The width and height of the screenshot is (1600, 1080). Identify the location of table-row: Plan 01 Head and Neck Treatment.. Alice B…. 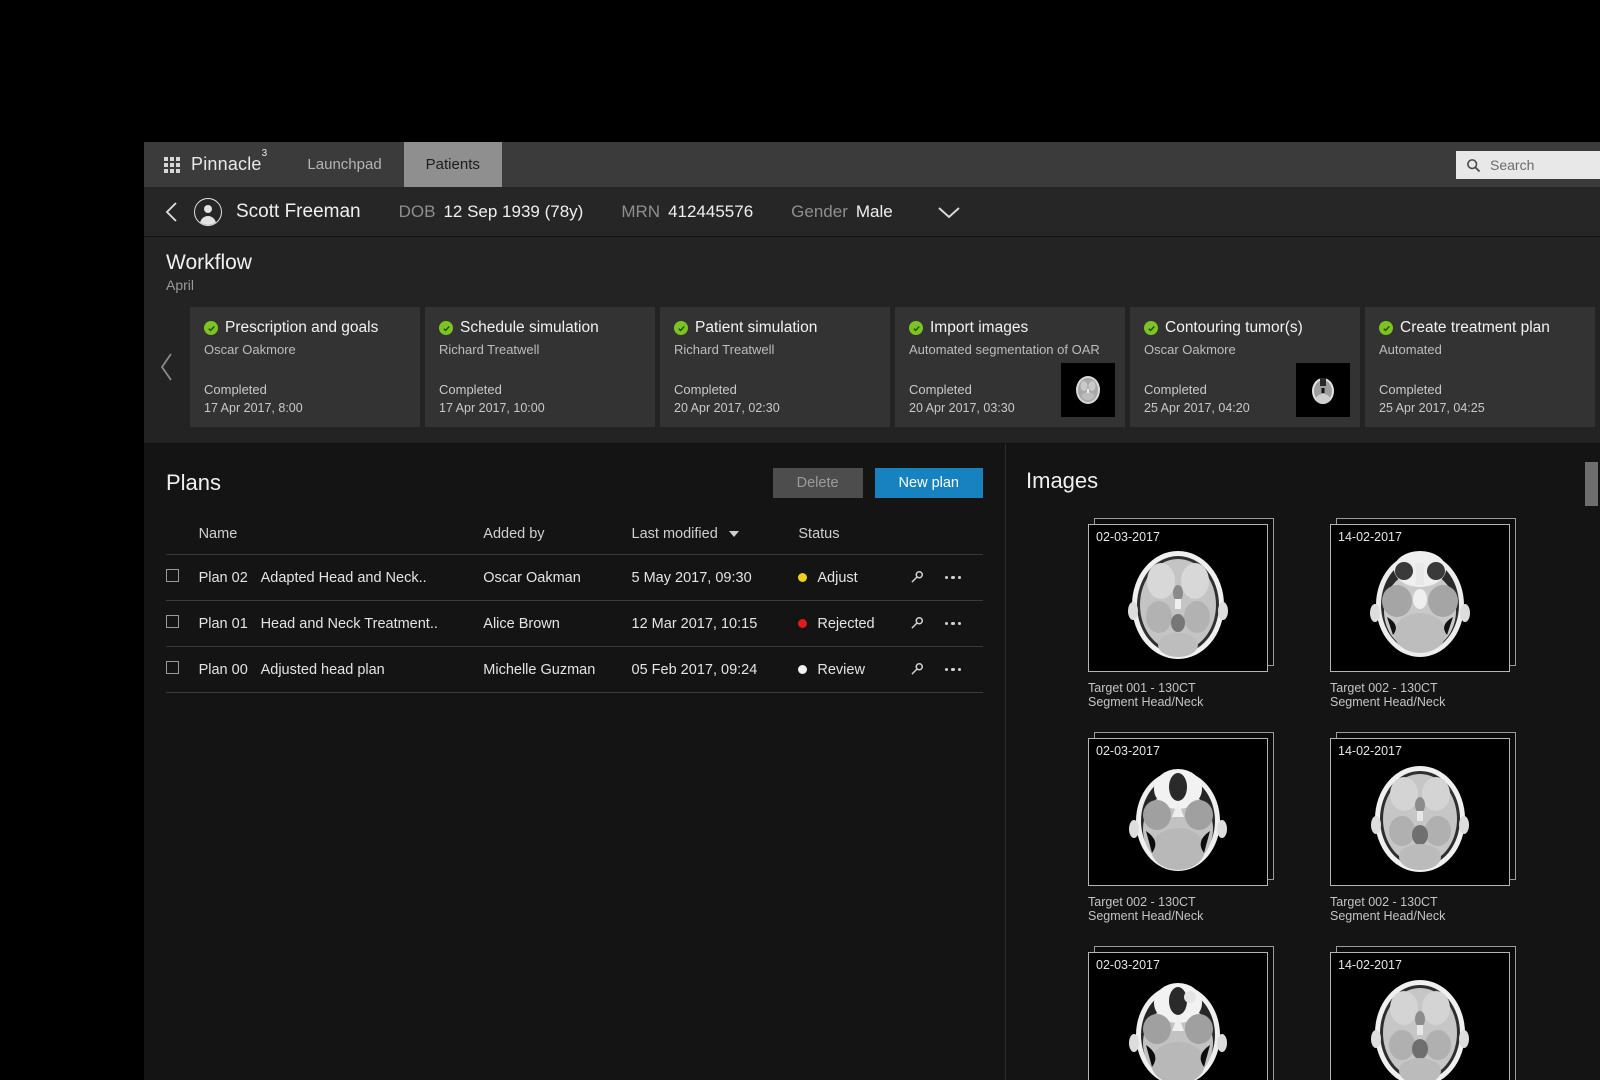
(574, 623).